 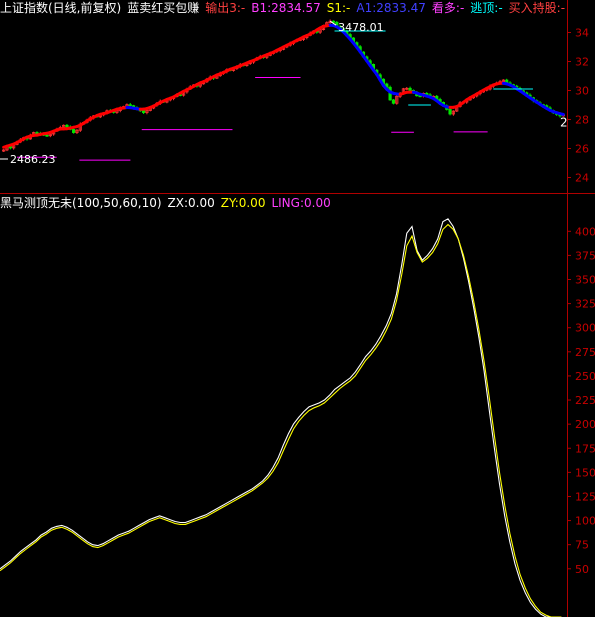 I want to click on price-tick-label: 34, so click(x=582, y=33).